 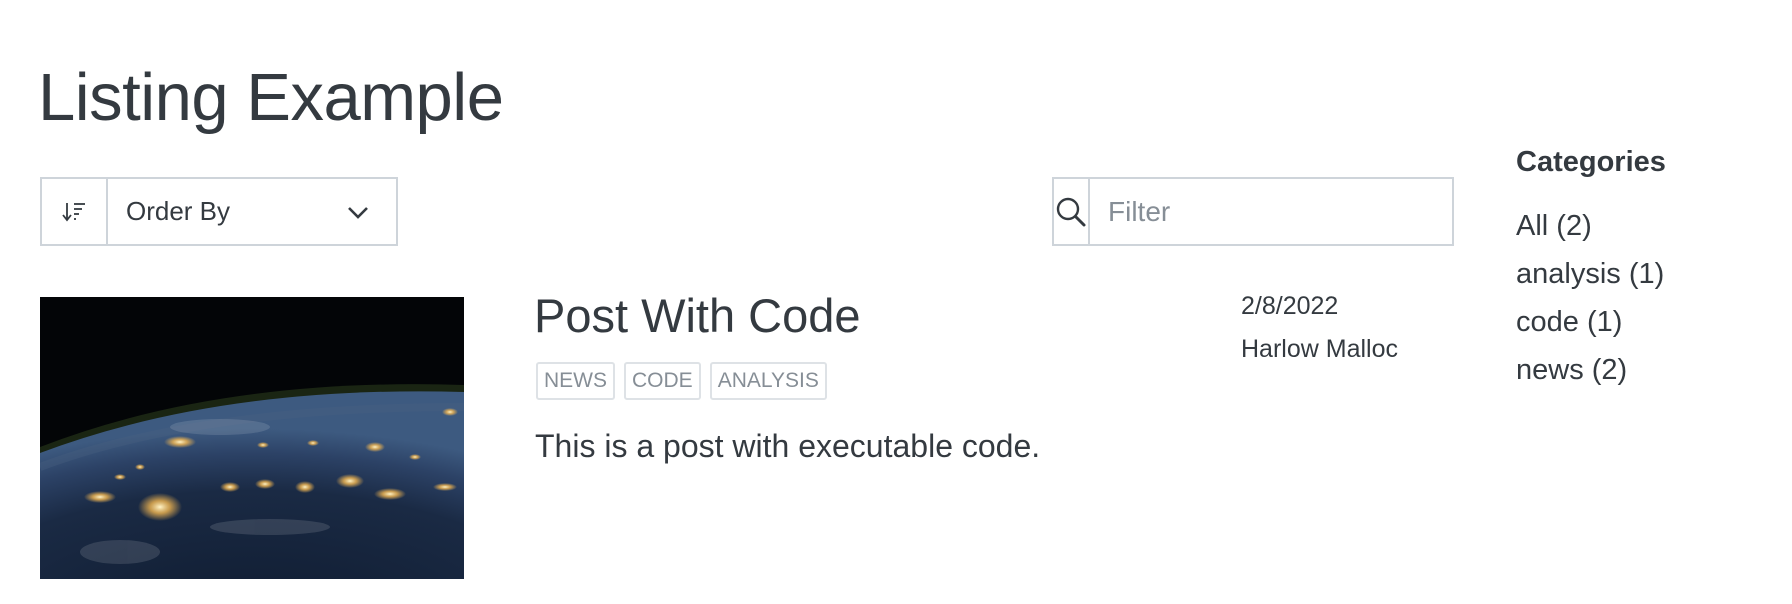 What do you see at coordinates (1590, 226) in the screenshot?
I see `category-all: All (2)` at bounding box center [1590, 226].